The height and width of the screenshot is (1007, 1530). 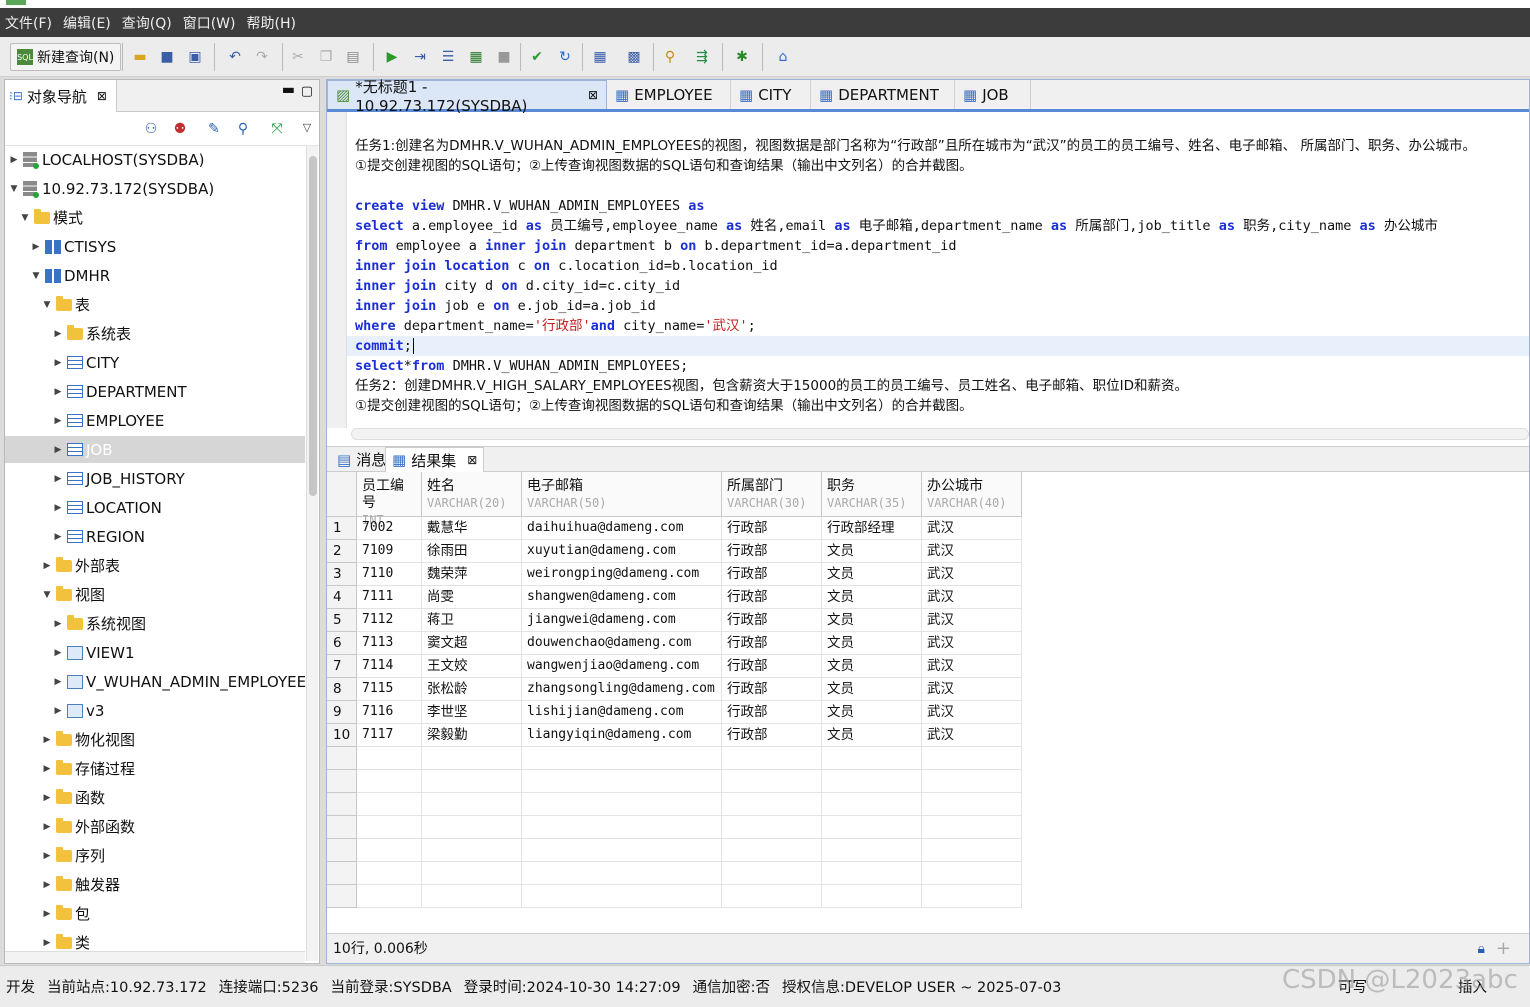 I want to click on column-header: 职务 VARCHAR(35), so click(x=872, y=494).